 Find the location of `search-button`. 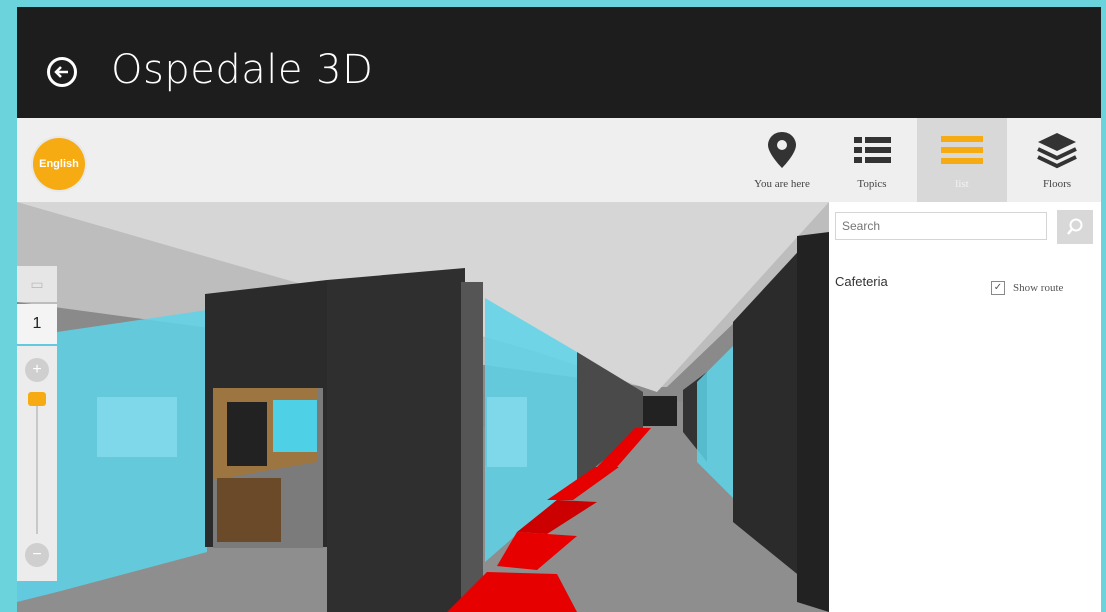

search-button is located at coordinates (1075, 227).